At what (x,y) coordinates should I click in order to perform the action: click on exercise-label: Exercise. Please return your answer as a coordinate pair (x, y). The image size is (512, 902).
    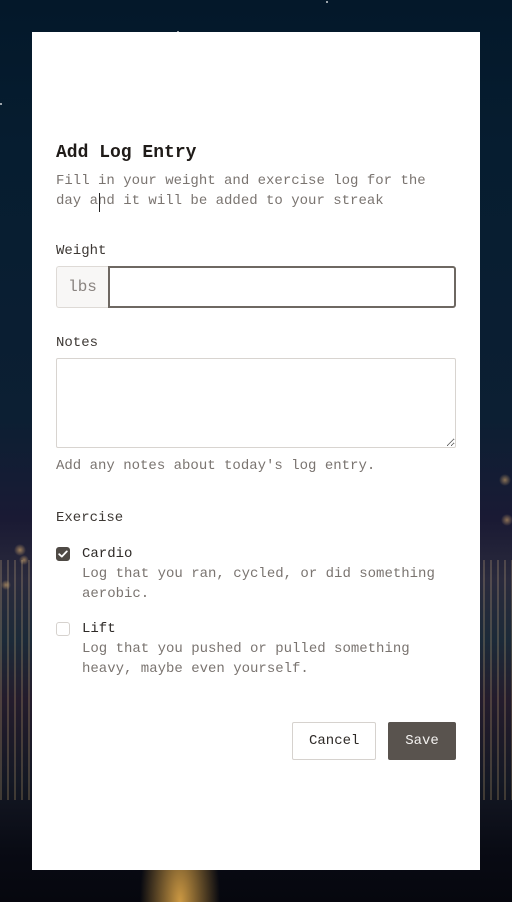
    Looking at the image, I should click on (90, 518).